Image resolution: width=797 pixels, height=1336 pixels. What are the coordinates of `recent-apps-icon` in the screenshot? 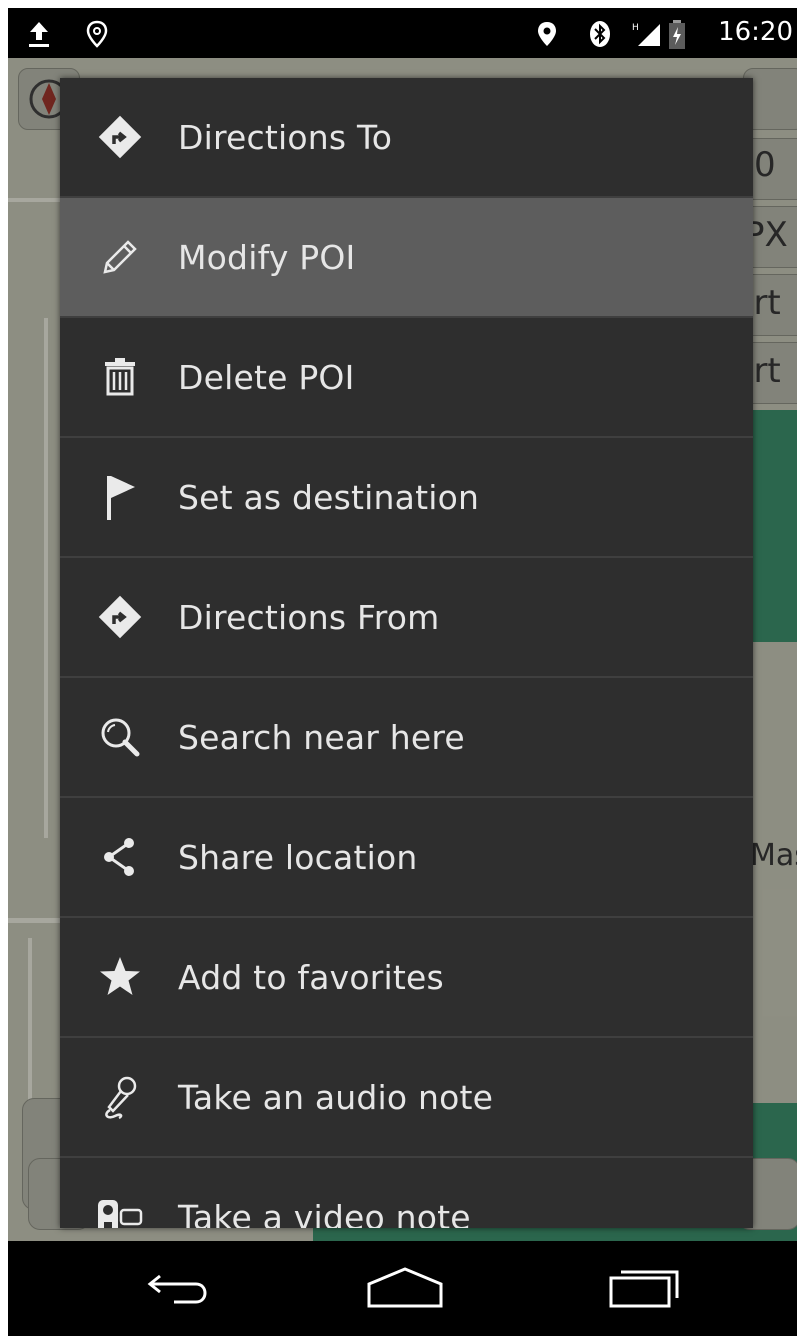 It's located at (644, 1289).